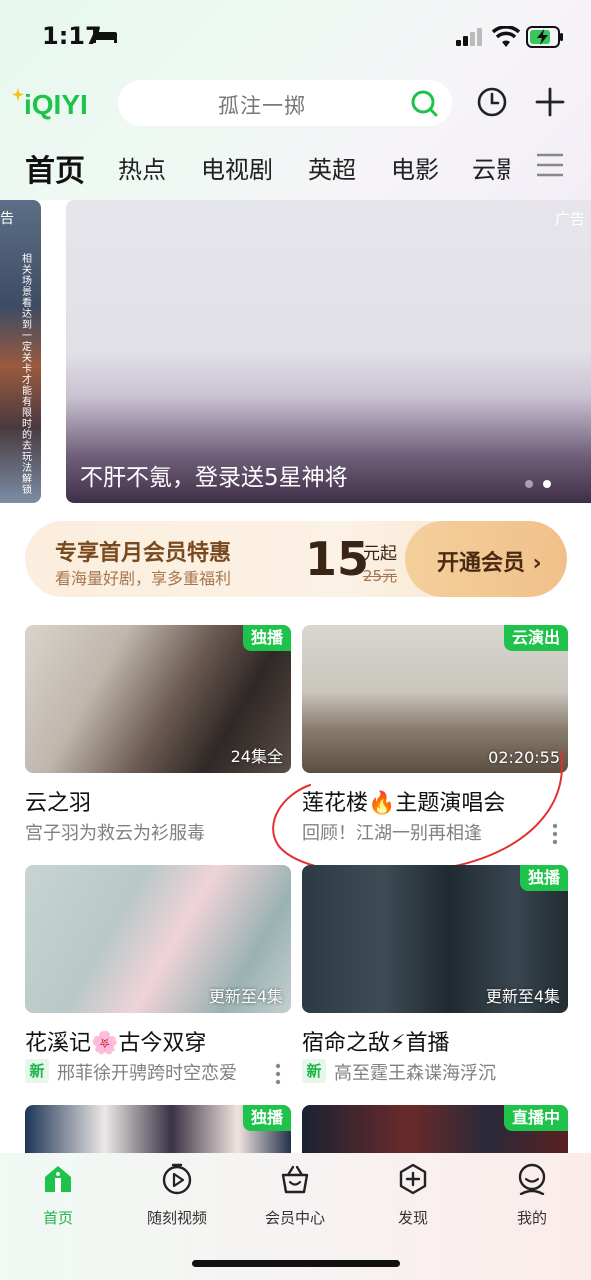 The height and width of the screenshot is (1280, 591). What do you see at coordinates (7, 219) in the screenshot?
I see `ad-label: 告` at bounding box center [7, 219].